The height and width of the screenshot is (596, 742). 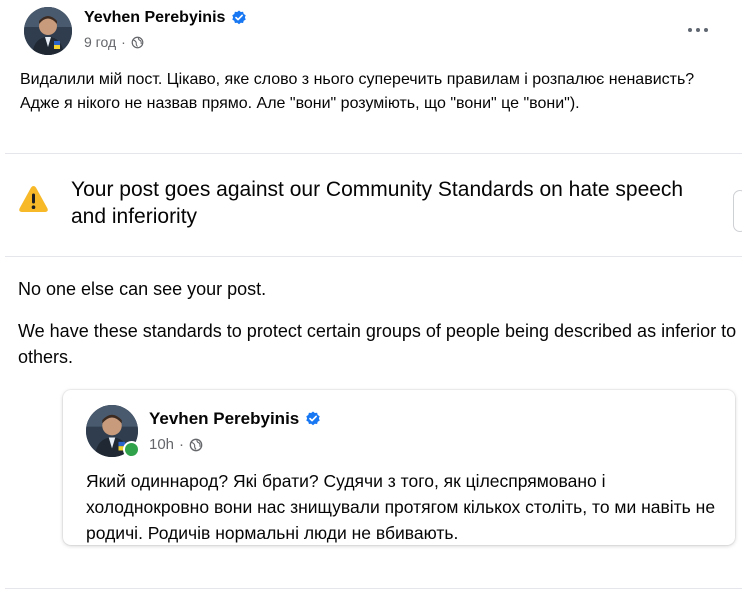 I want to click on author-avatar, so click(x=48, y=31).